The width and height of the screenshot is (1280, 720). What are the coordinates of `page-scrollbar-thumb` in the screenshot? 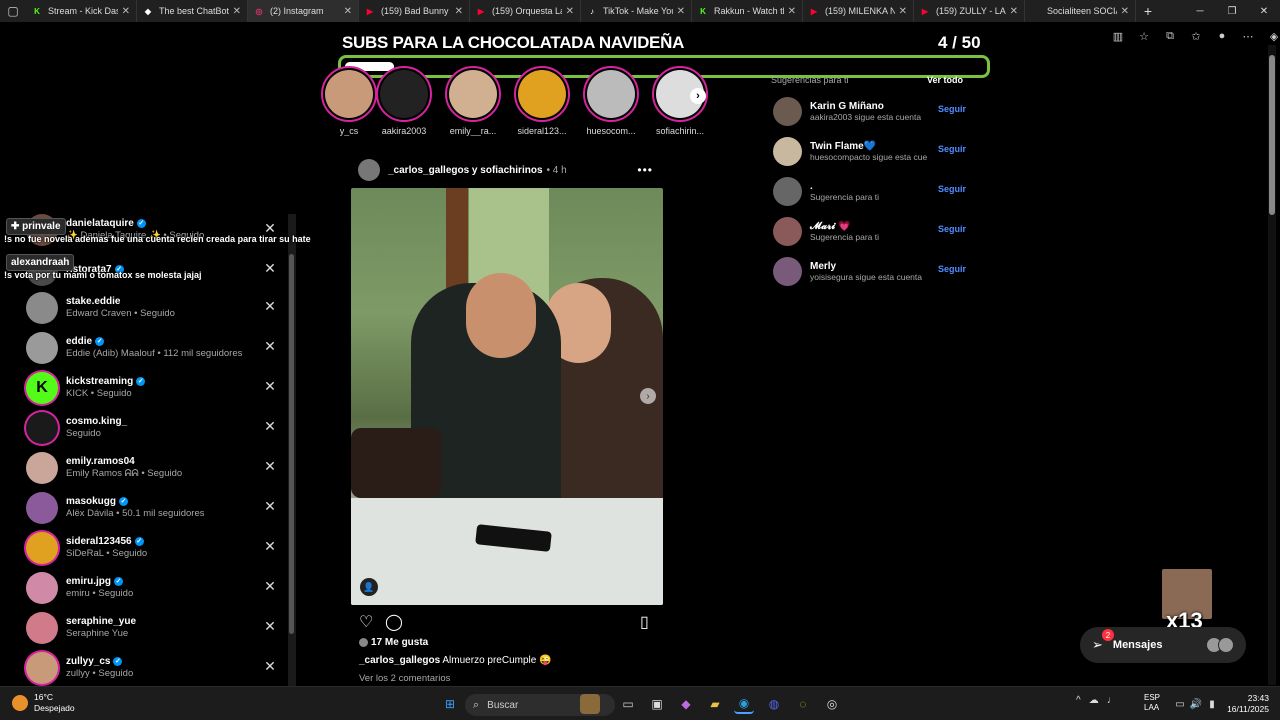 It's located at (1272, 135).